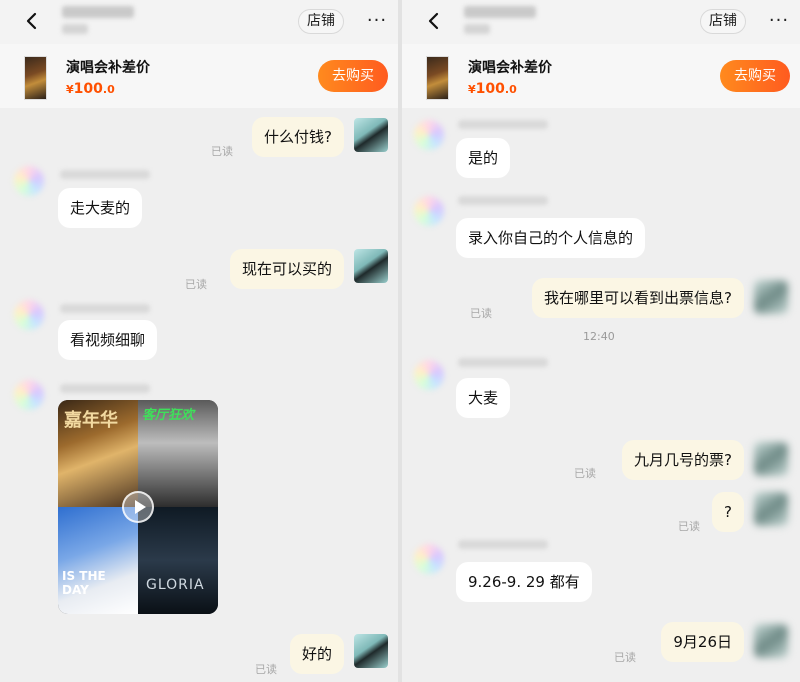 The image size is (800, 682). Describe the element at coordinates (98, 560) in the screenshot. I see `video-thumb-3: IS THE DAY` at that location.